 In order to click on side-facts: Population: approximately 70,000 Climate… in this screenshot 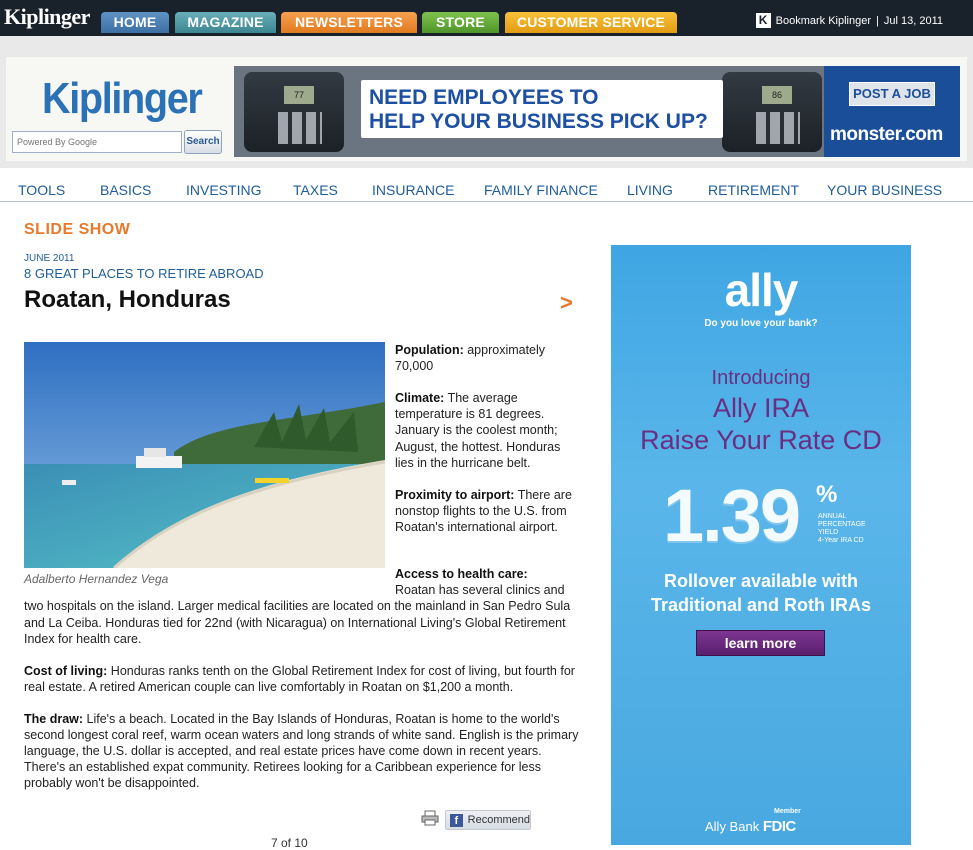, I will do `click(487, 446)`.